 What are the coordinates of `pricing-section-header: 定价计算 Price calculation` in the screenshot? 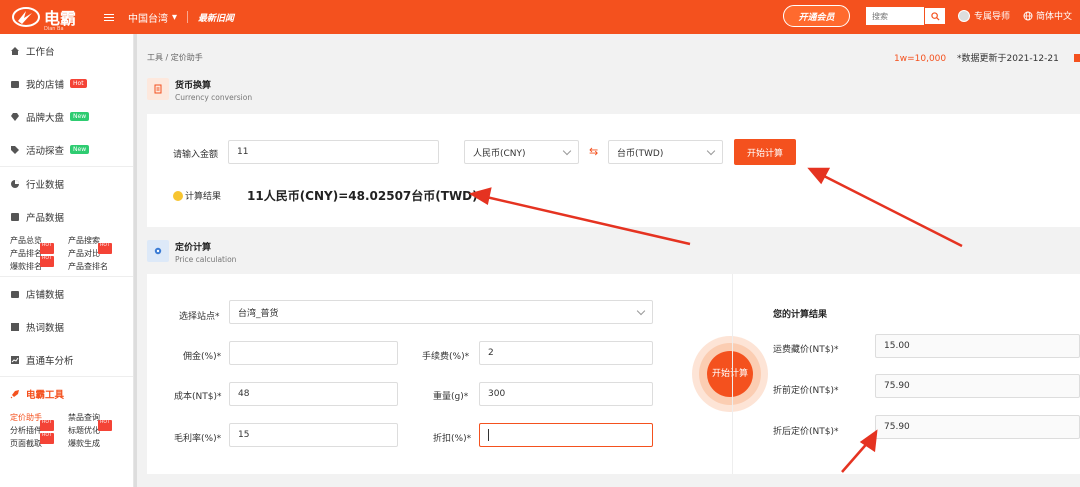 It's located at (191, 252).